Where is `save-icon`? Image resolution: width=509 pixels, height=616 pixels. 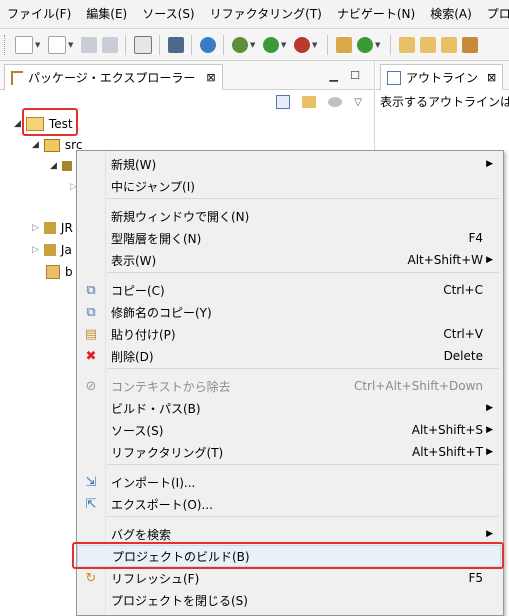
save-icon is located at coordinates (89, 44).